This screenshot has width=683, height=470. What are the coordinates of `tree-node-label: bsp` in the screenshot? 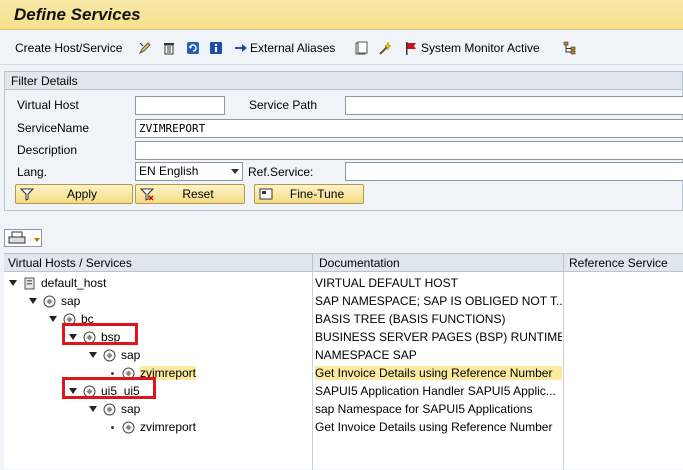 It's located at (110, 337).